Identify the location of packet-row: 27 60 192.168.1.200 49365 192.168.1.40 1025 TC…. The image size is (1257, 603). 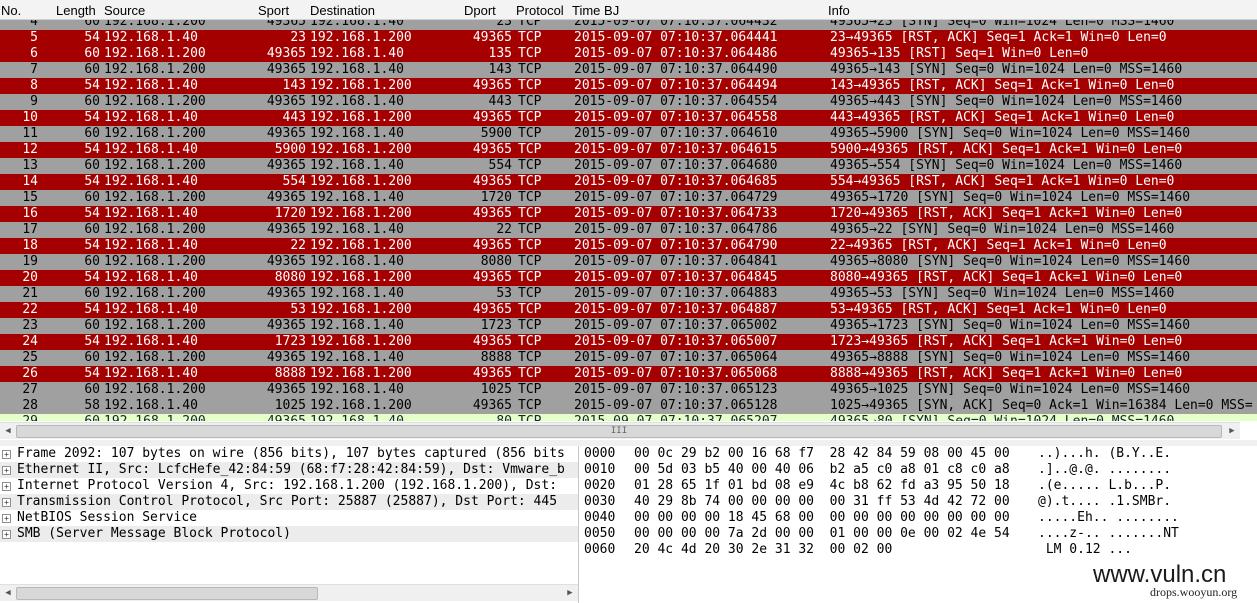
(628, 390).